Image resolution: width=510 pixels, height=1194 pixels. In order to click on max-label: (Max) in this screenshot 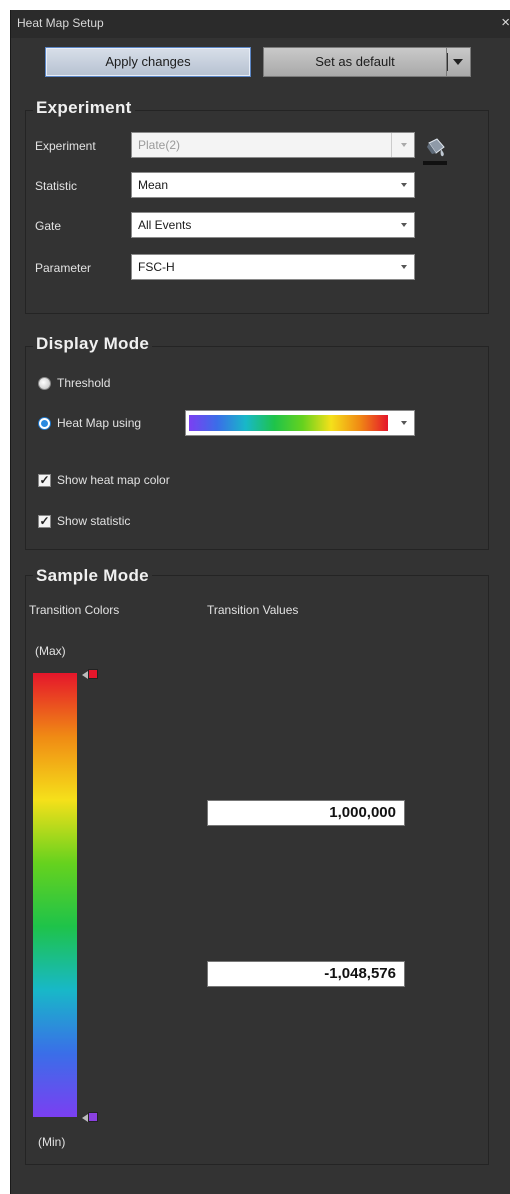, I will do `click(50, 651)`.